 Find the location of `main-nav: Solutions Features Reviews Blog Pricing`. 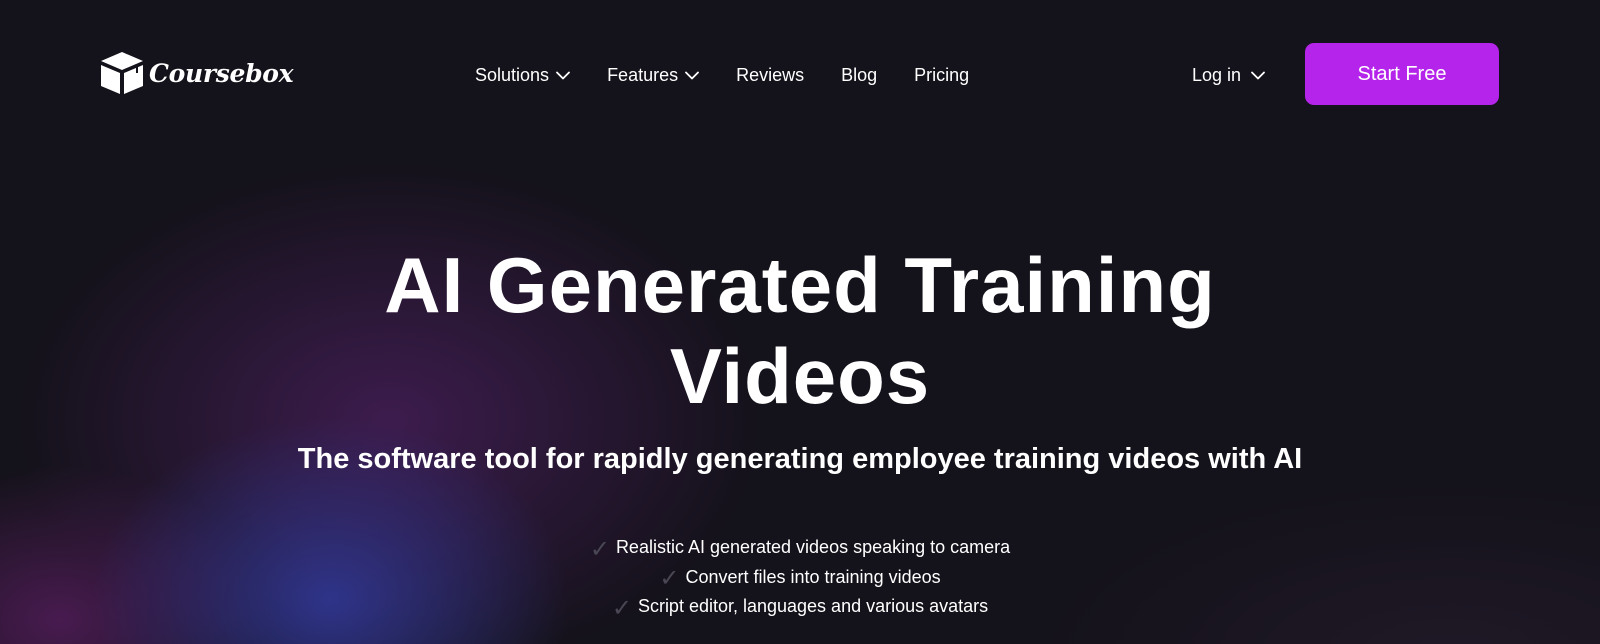

main-nav: Solutions Features Reviews Blog Pricing is located at coordinates (722, 75).